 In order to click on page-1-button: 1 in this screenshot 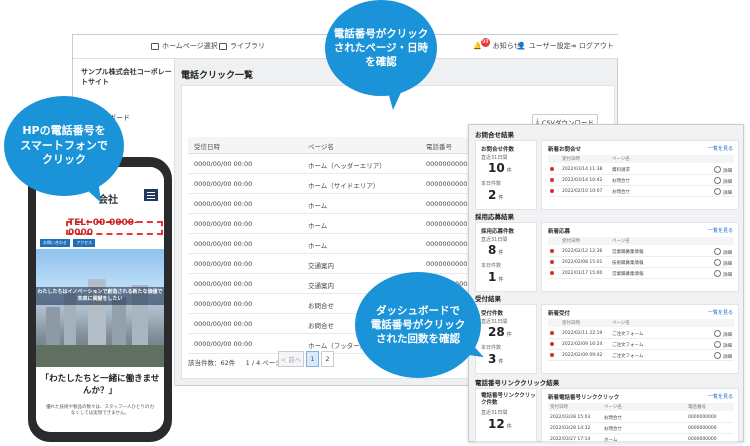, I will do `click(312, 359)`.